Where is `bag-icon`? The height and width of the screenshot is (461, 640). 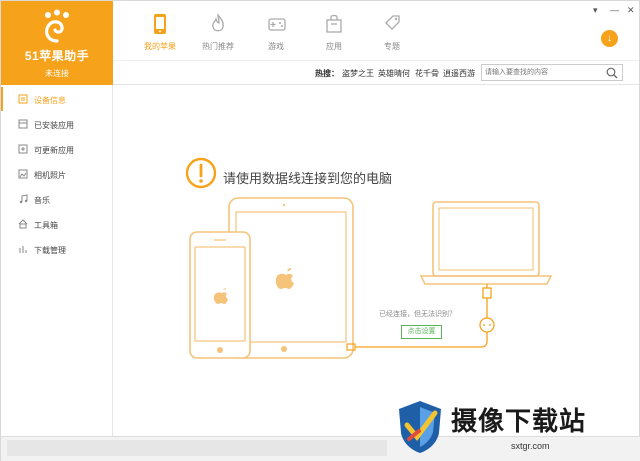
bag-icon is located at coordinates (334, 23).